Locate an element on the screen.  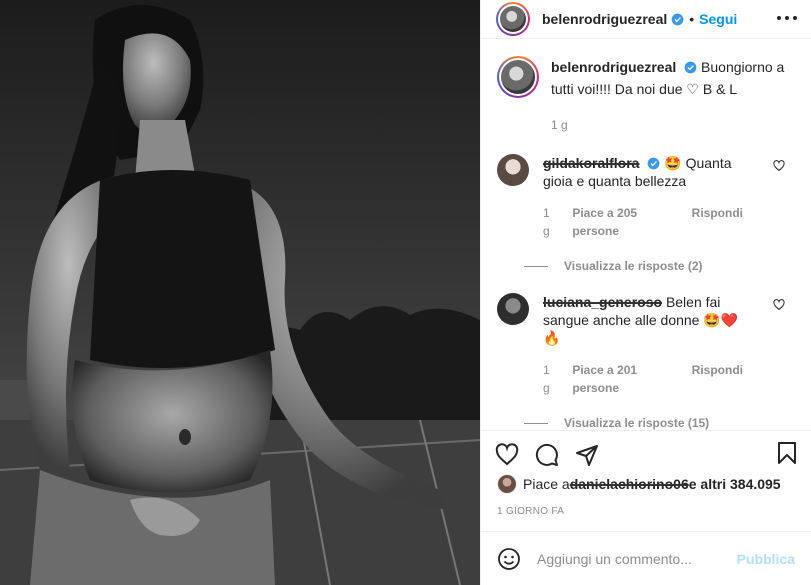
post-header: belenrodriguezreal • Segui is located at coordinates (646, 19).